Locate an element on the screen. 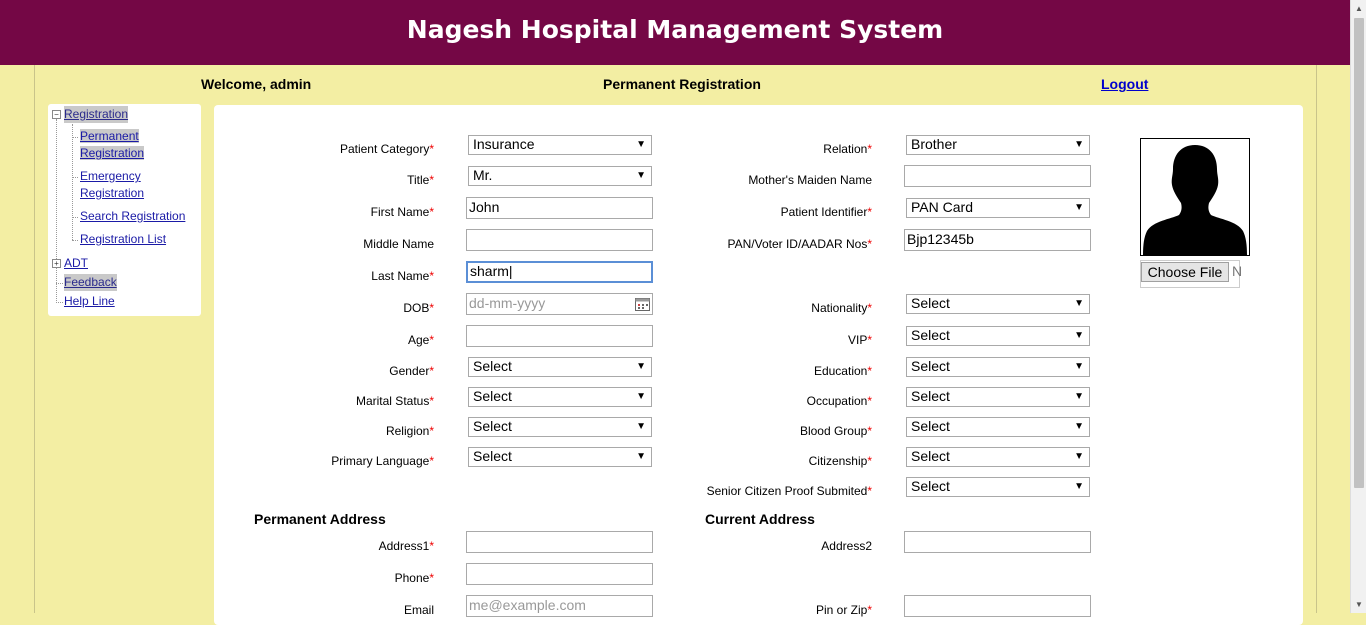 This screenshot has height=625, width=1366. address2-input is located at coordinates (997, 542).